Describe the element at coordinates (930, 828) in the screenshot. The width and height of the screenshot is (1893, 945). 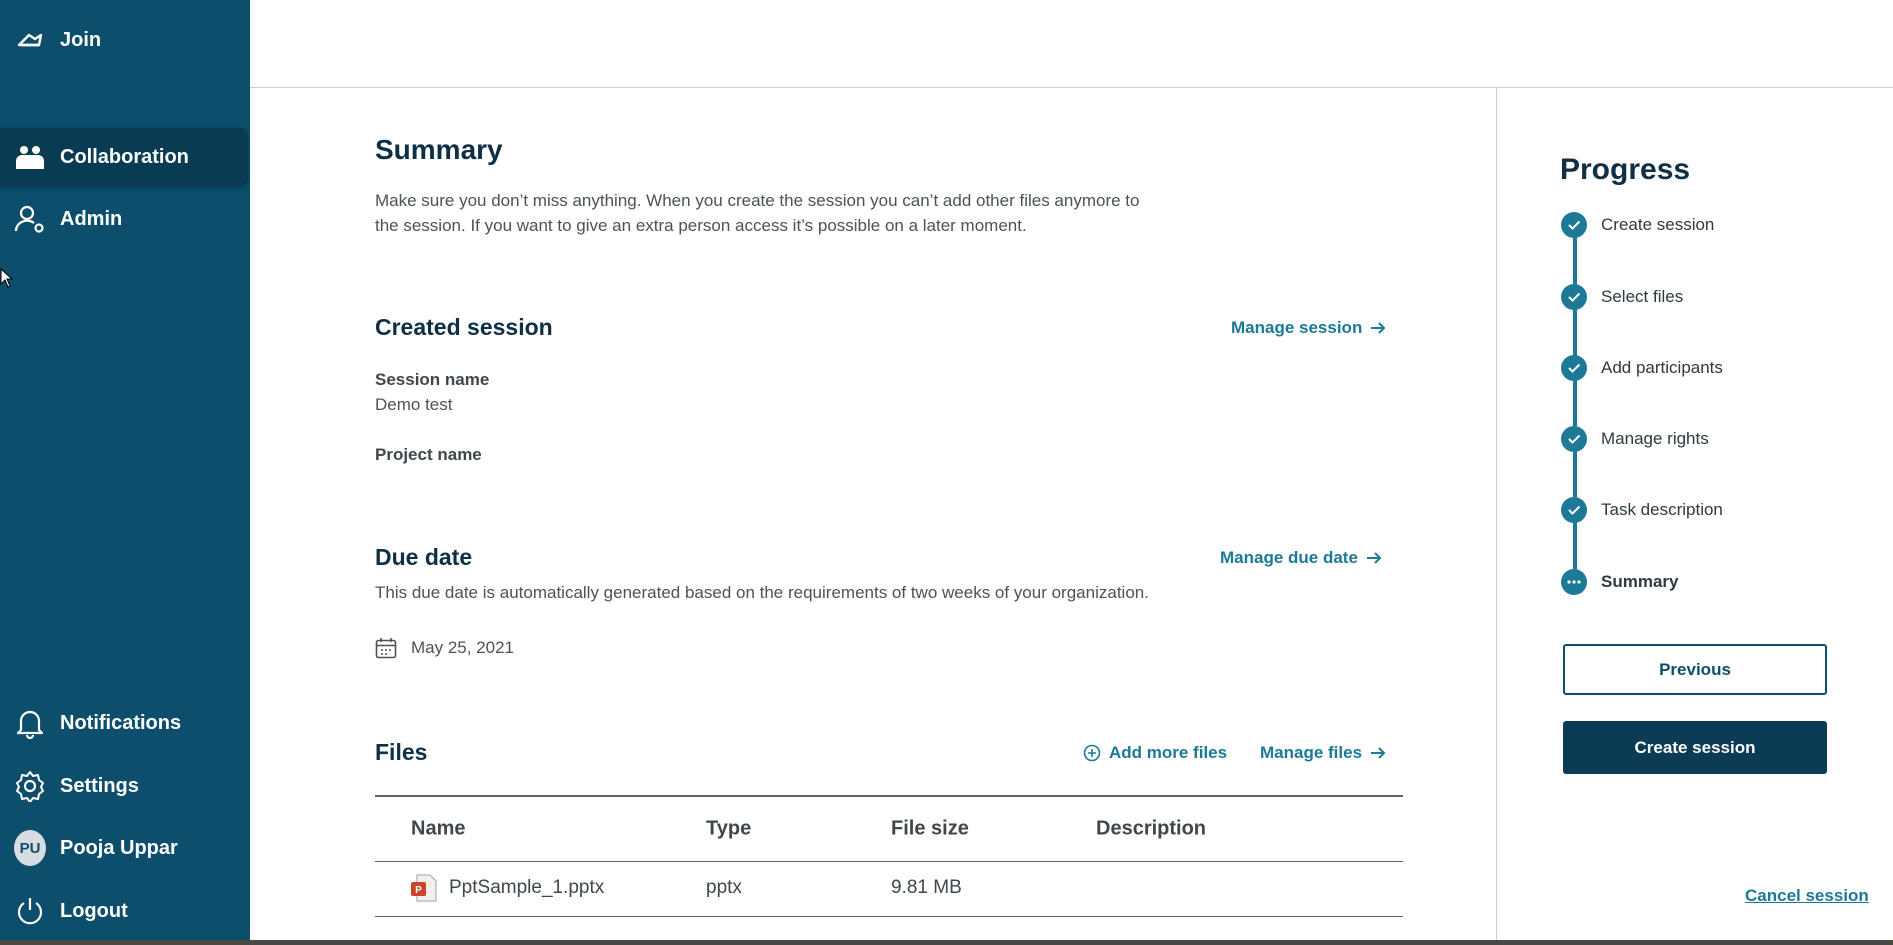
I see `column-header-file-size: File size` at that location.